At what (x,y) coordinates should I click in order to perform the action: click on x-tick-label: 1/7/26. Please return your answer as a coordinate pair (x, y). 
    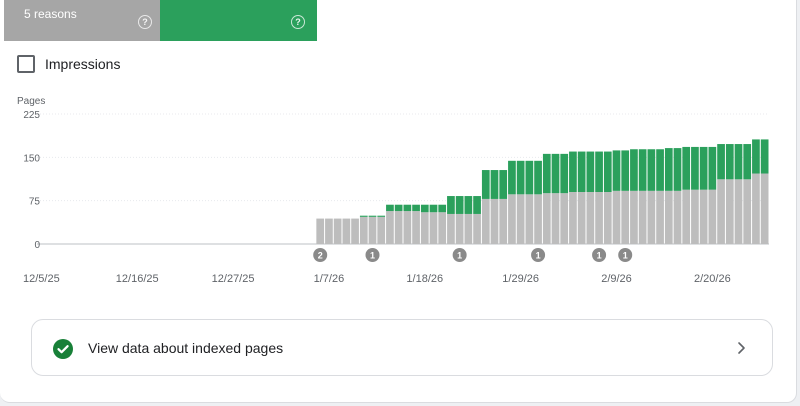
    Looking at the image, I should click on (329, 279).